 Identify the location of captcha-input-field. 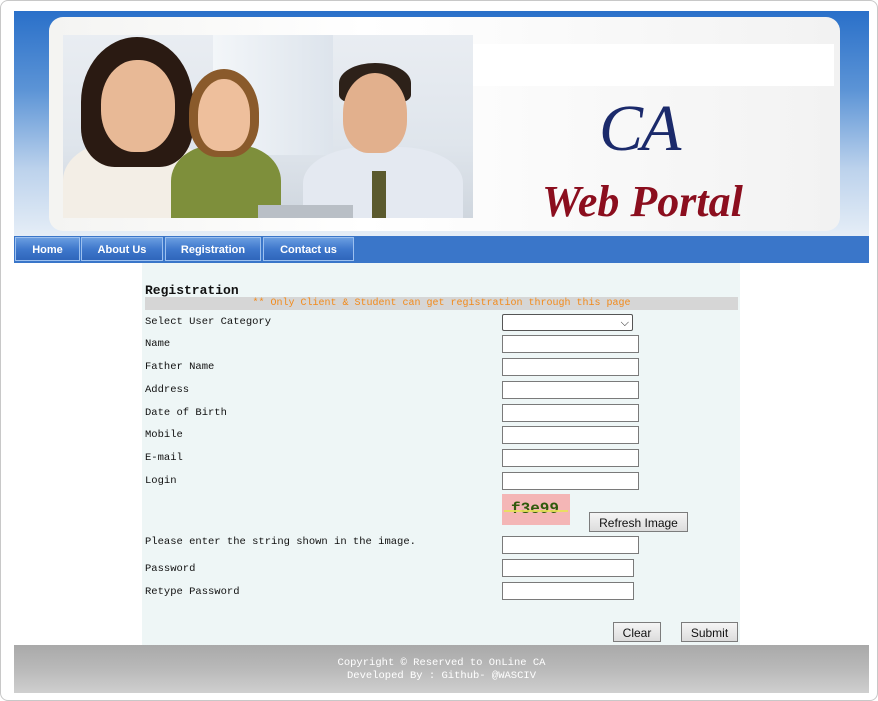
(570, 545).